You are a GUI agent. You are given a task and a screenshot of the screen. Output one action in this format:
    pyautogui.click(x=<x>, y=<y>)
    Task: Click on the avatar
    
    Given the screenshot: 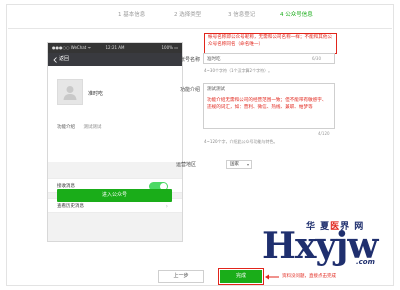 What is the action you would take?
    pyautogui.click(x=70, y=92)
    